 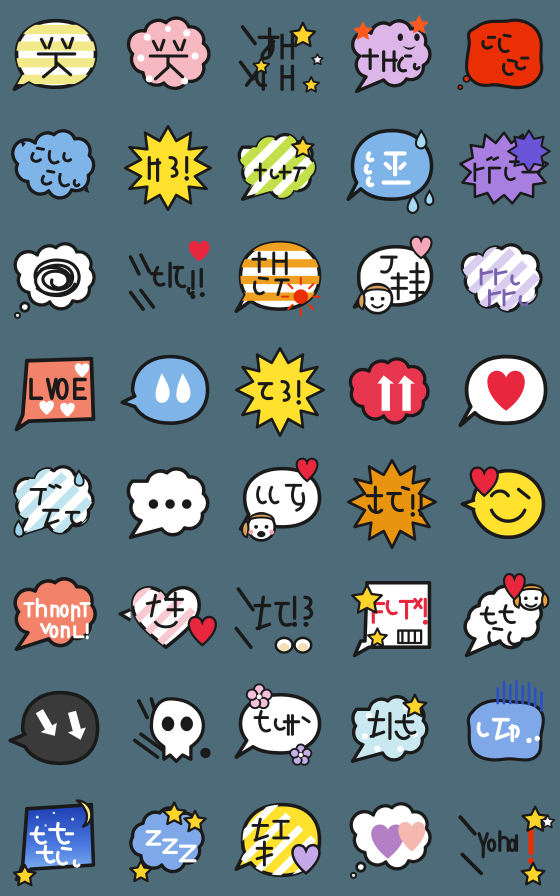 I want to click on sticker-cell-34: だね, so click(x=392, y=728).